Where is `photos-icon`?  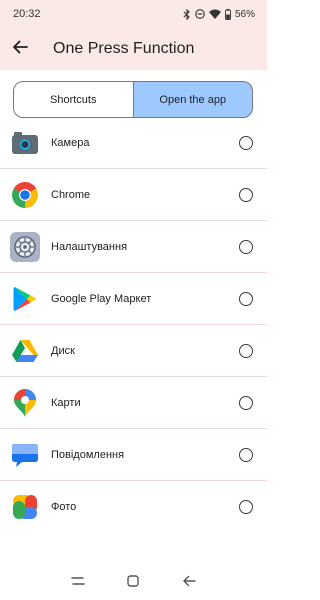 photos-icon is located at coordinates (25, 507).